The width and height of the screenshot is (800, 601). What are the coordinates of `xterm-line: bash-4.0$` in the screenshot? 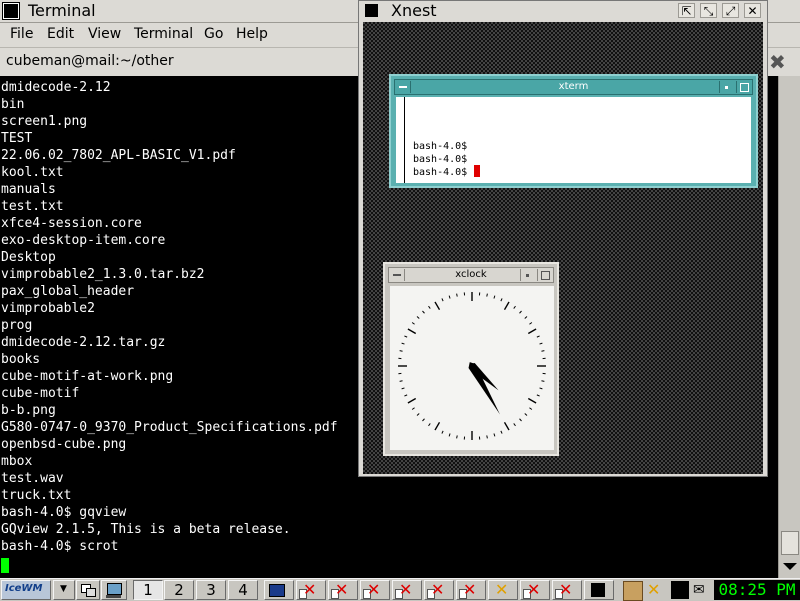 It's located at (440, 160).